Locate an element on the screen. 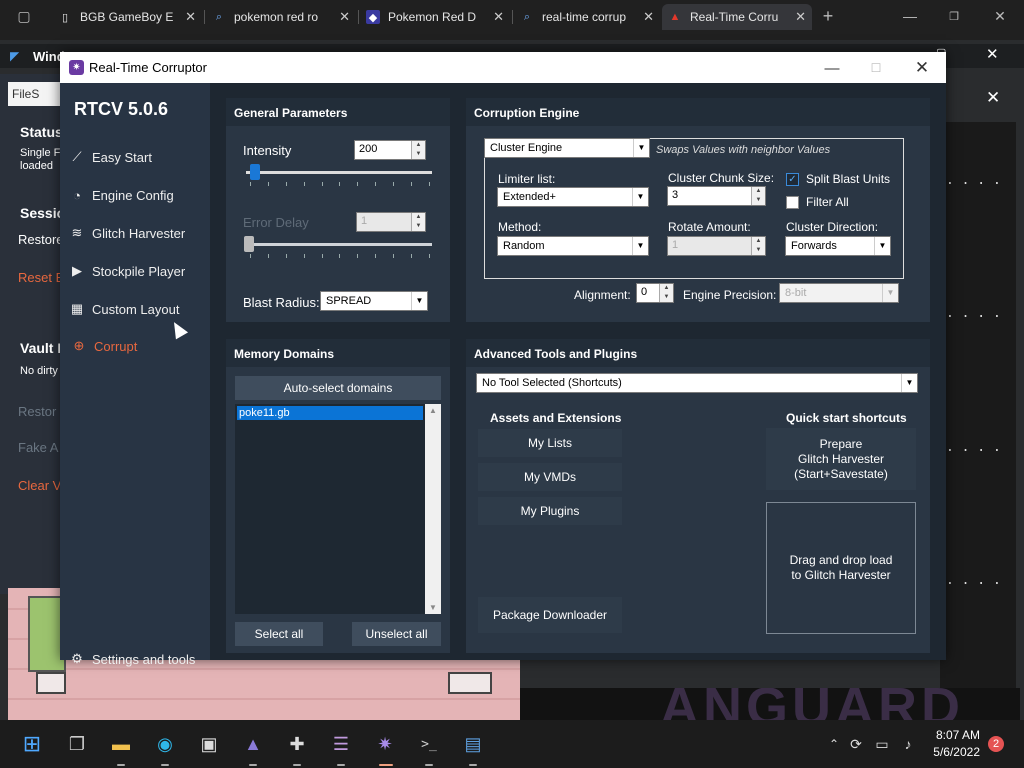  task-view-icon: ❐ is located at coordinates (77, 744).